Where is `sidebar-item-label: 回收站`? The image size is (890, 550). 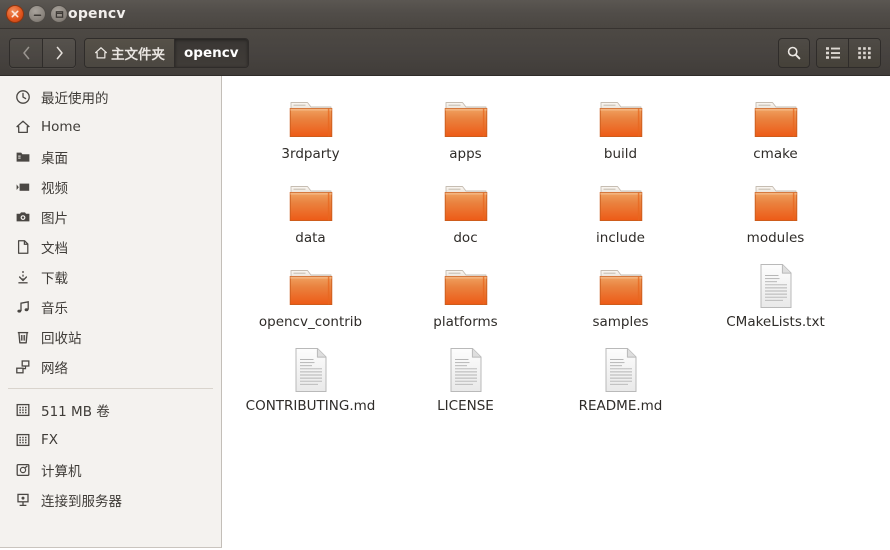 sidebar-item-label: 回收站 is located at coordinates (61, 339).